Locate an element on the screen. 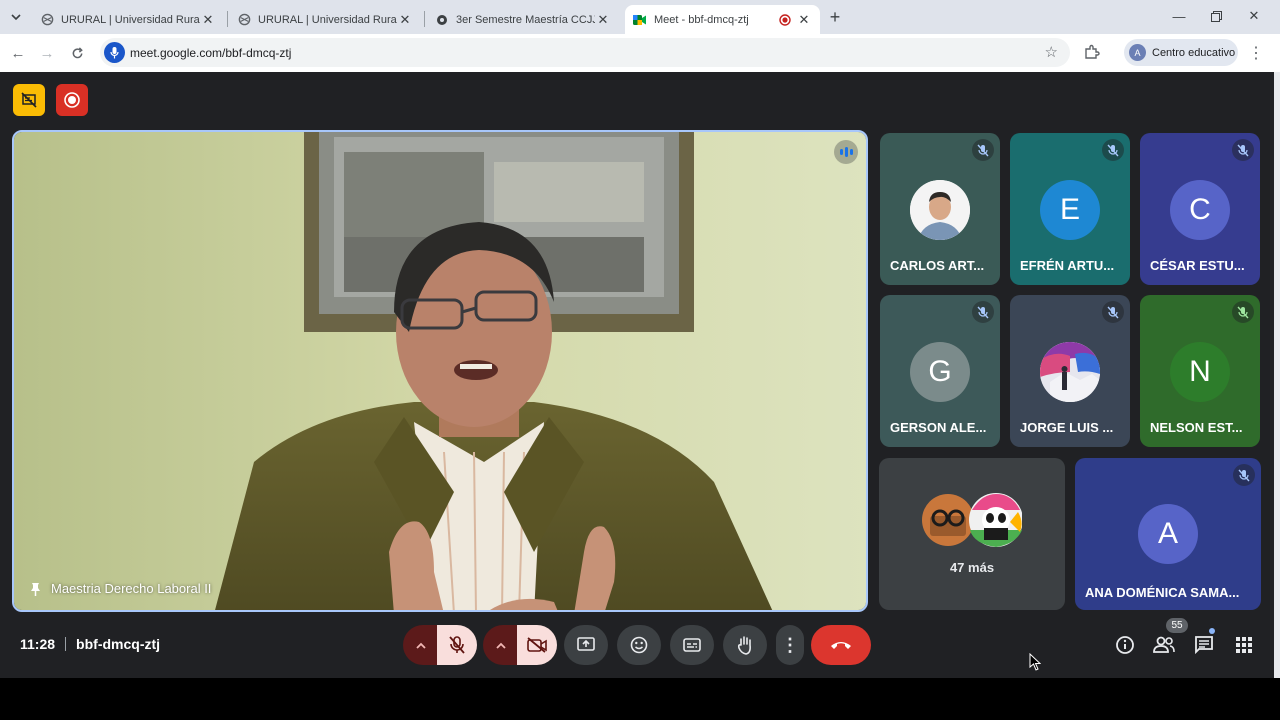 Image resolution: width=1280 pixels, height=720 pixels. browser-menu-icon: ⋮ is located at coordinates (1256, 53).